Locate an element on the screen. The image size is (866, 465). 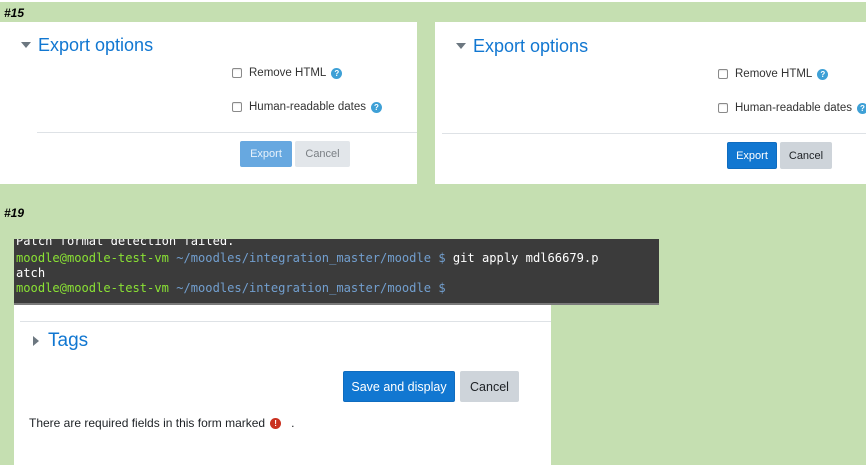
issue-label-15: #15 is located at coordinates (14, 13).